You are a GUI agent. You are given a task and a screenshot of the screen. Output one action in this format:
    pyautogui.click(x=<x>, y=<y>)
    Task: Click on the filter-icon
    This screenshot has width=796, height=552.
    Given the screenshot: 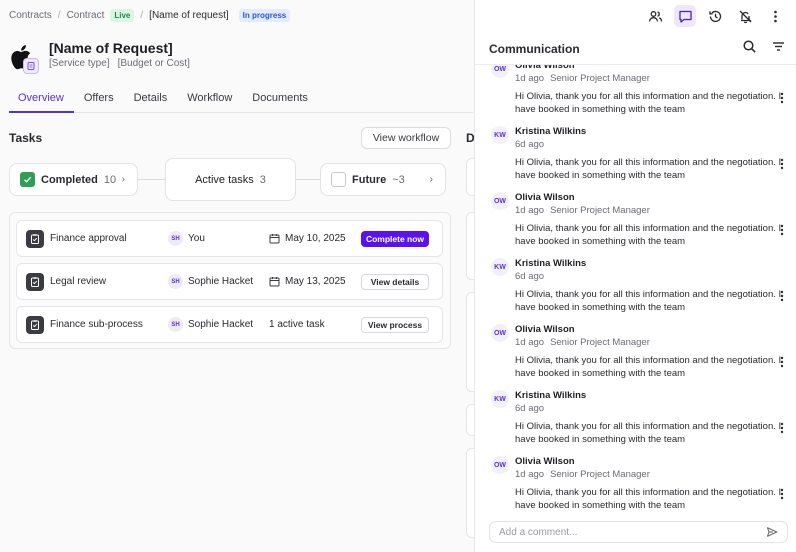 What is the action you would take?
    pyautogui.click(x=778, y=46)
    